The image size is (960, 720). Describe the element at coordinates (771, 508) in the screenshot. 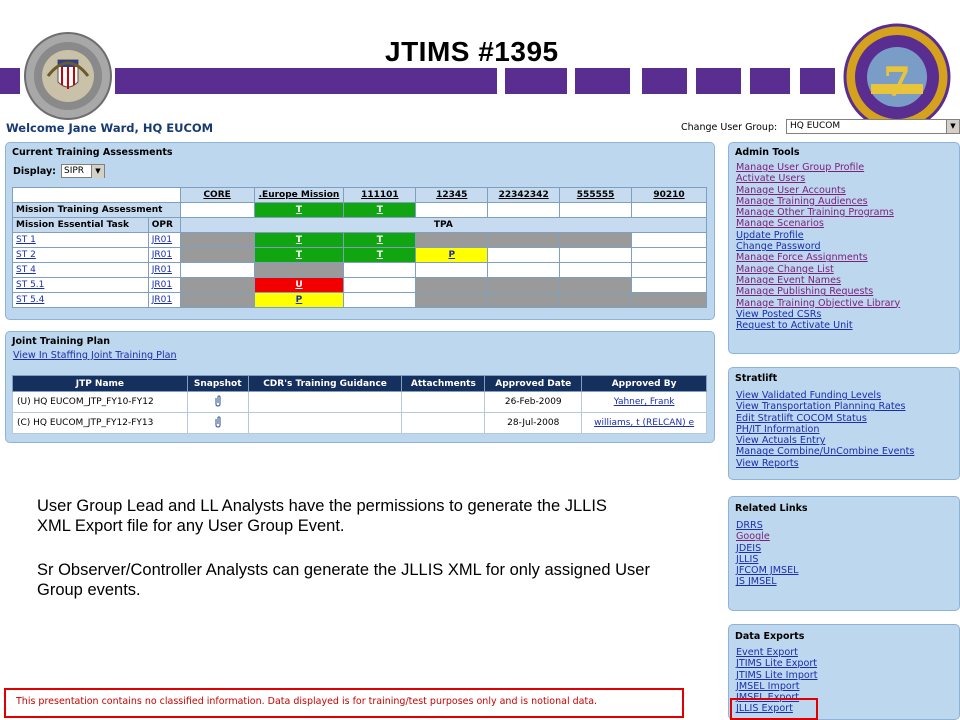

I see `panel-title: Related Links` at that location.